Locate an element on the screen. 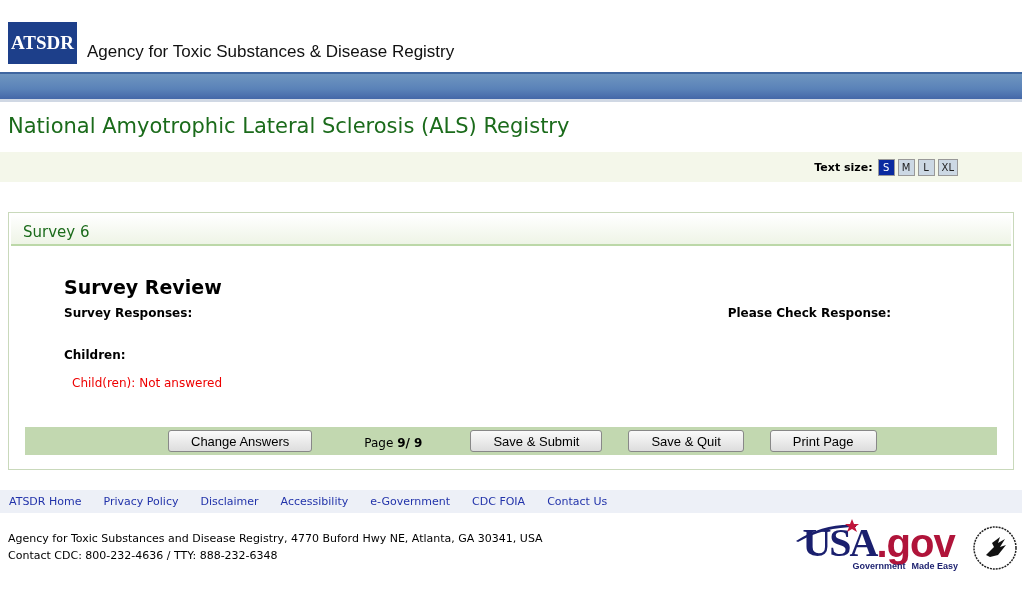 This screenshot has width=1022, height=589. action-button: Print Page is located at coordinates (823, 441).